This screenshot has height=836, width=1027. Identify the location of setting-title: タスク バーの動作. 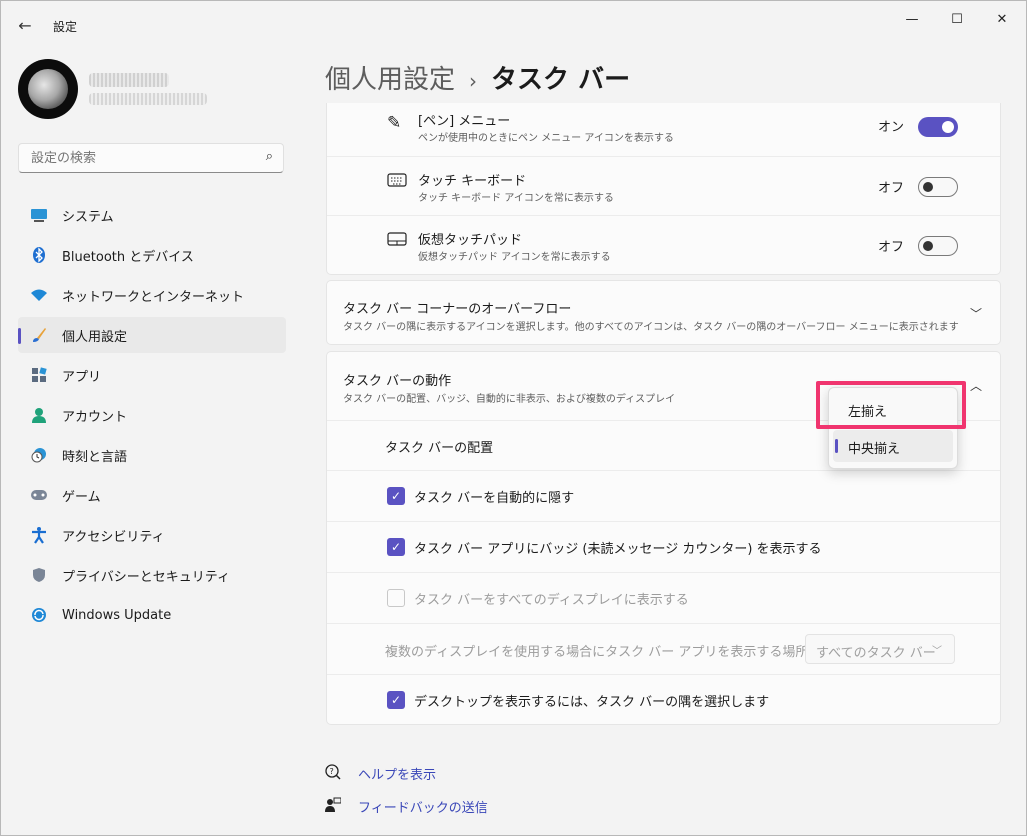
(397, 381).